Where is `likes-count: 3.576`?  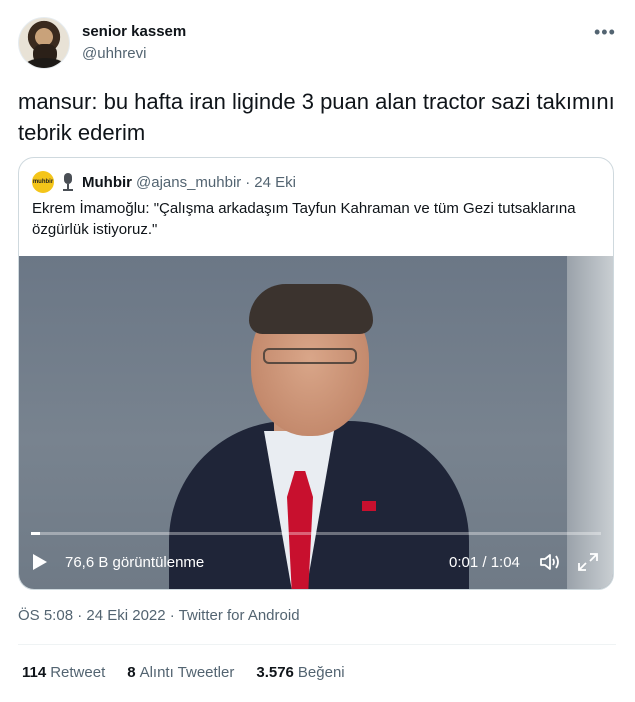 likes-count: 3.576 is located at coordinates (275, 672).